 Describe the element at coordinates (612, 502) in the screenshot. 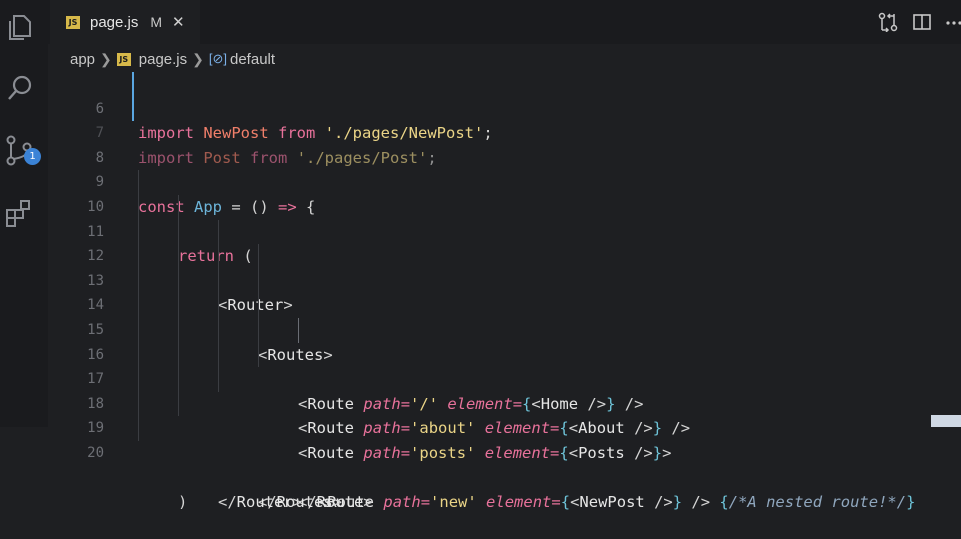

I see `token: NewPost` at that location.